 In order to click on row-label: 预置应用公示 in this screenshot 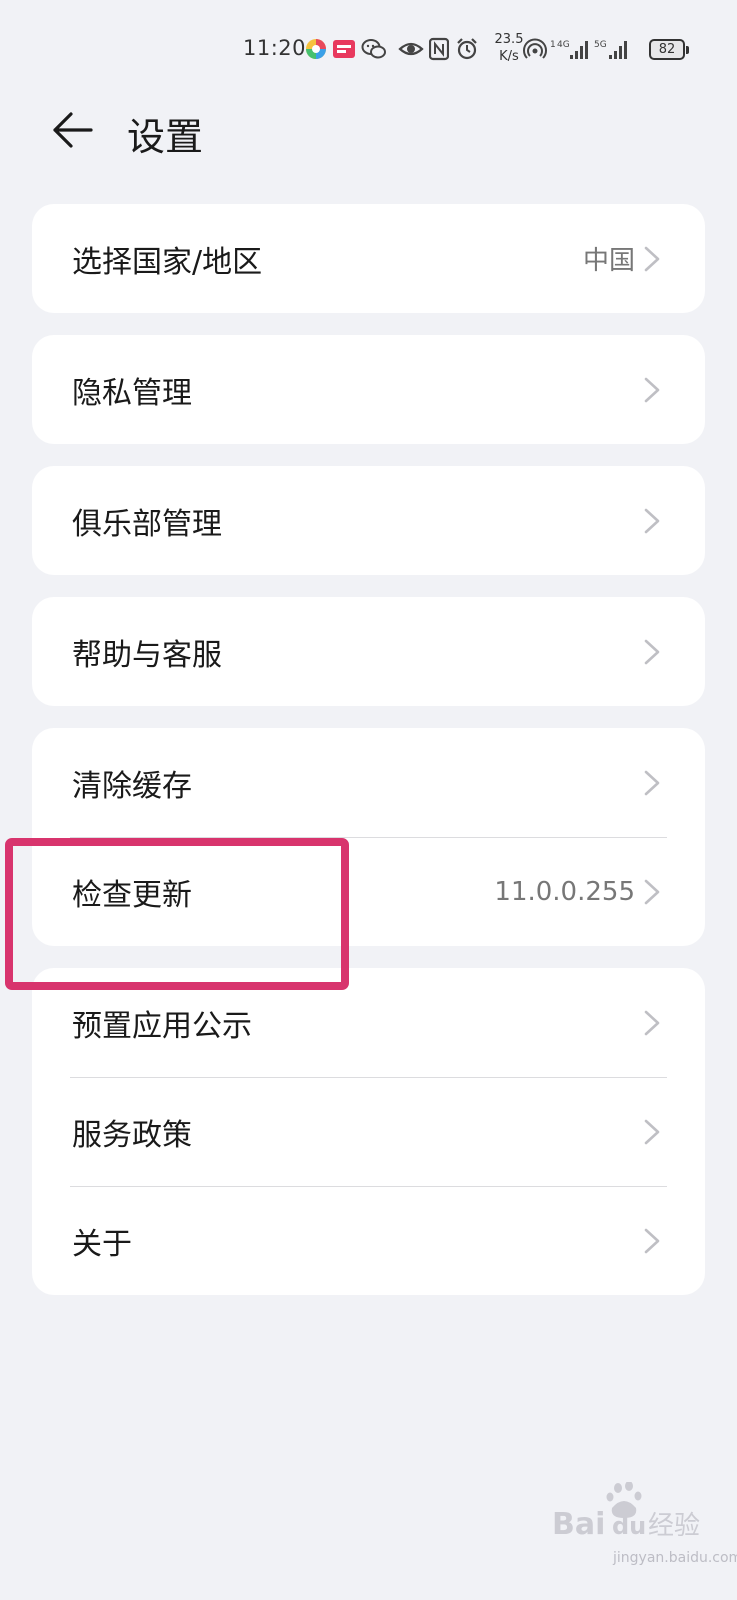, I will do `click(162, 1026)`.